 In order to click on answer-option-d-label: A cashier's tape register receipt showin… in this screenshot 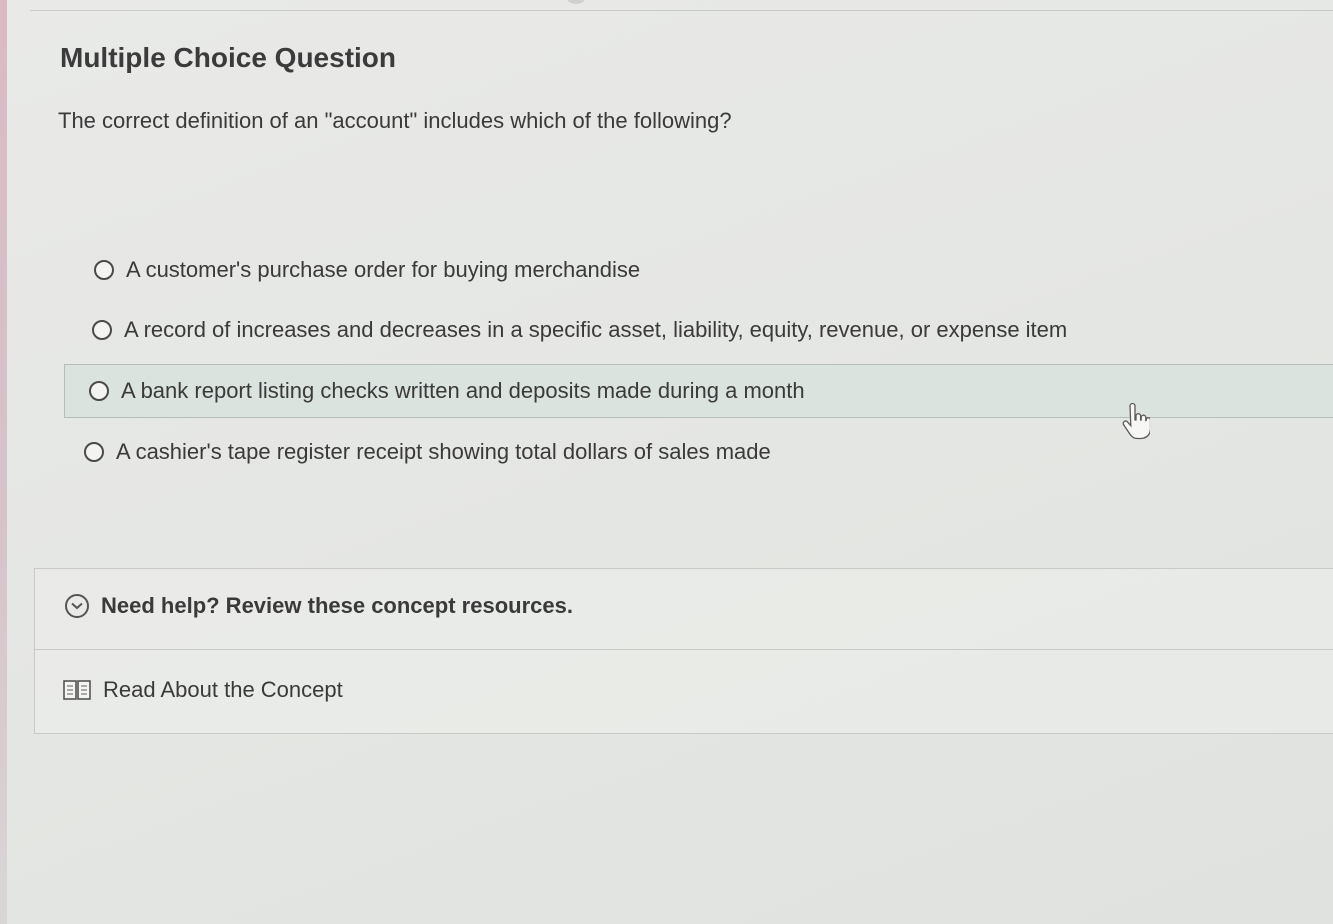, I will do `click(443, 451)`.